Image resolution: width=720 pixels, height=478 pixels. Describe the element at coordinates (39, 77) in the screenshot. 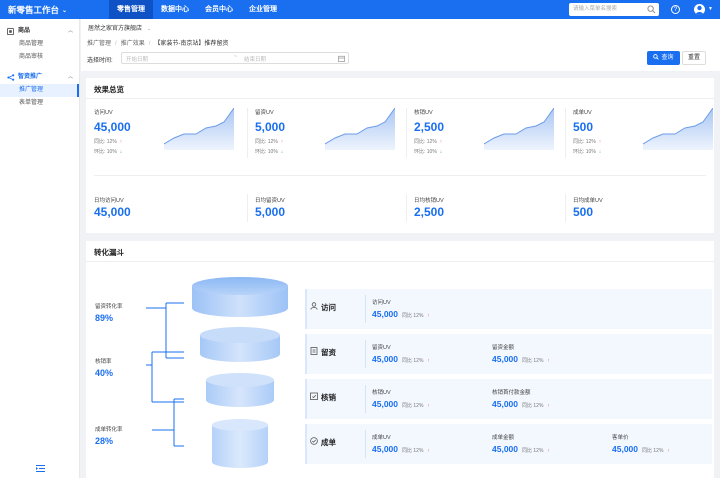

I see `sidebar-group-promotion: 智资推广 ︿` at that location.